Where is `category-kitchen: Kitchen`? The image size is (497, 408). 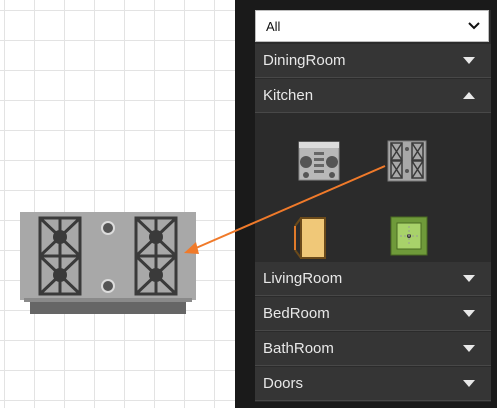
category-kitchen: Kitchen is located at coordinates (373, 96).